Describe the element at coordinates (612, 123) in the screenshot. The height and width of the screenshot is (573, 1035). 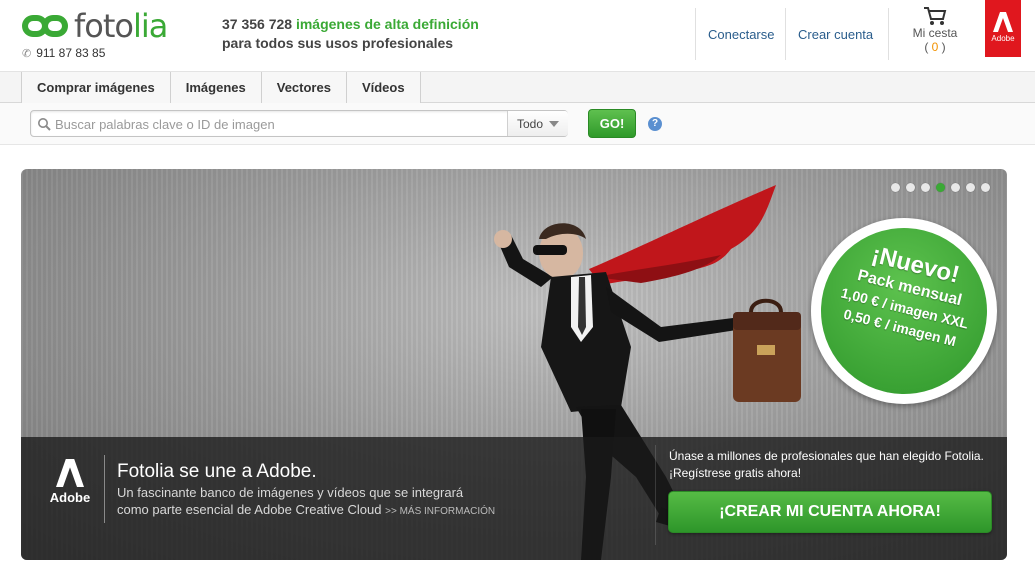
I see `search-go-button: GO!` at that location.